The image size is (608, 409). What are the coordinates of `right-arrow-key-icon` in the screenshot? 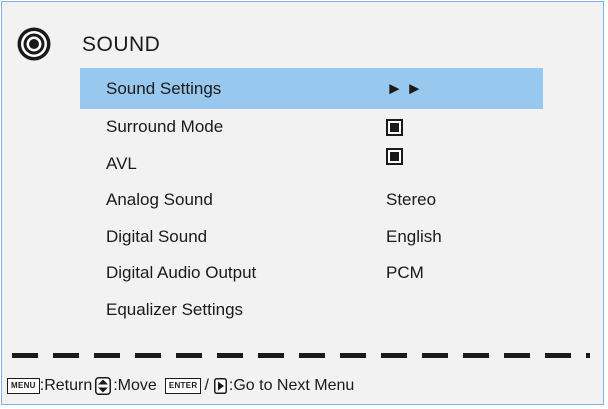 It's located at (220, 386).